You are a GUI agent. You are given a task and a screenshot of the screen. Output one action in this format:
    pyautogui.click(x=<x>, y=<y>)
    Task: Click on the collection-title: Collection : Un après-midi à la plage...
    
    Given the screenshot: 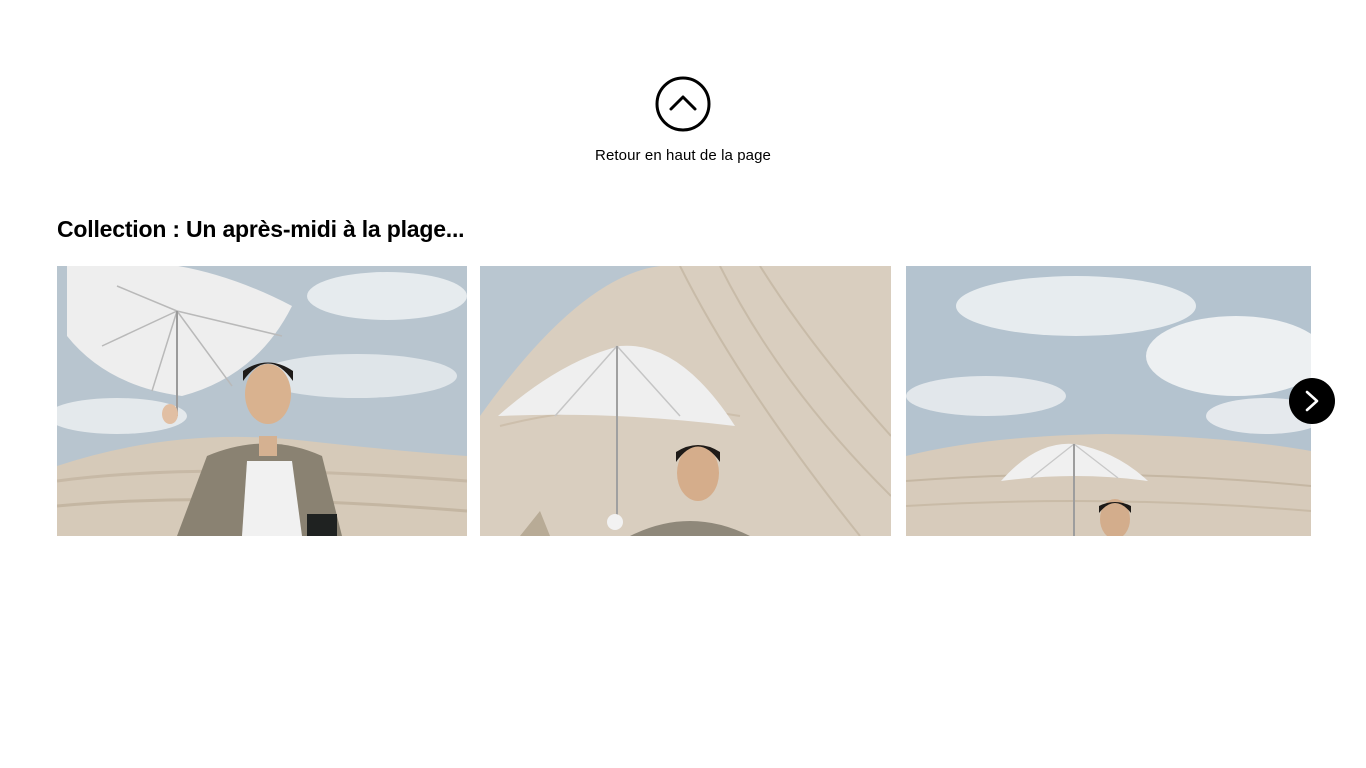 What is the action you would take?
    pyautogui.click(x=261, y=229)
    